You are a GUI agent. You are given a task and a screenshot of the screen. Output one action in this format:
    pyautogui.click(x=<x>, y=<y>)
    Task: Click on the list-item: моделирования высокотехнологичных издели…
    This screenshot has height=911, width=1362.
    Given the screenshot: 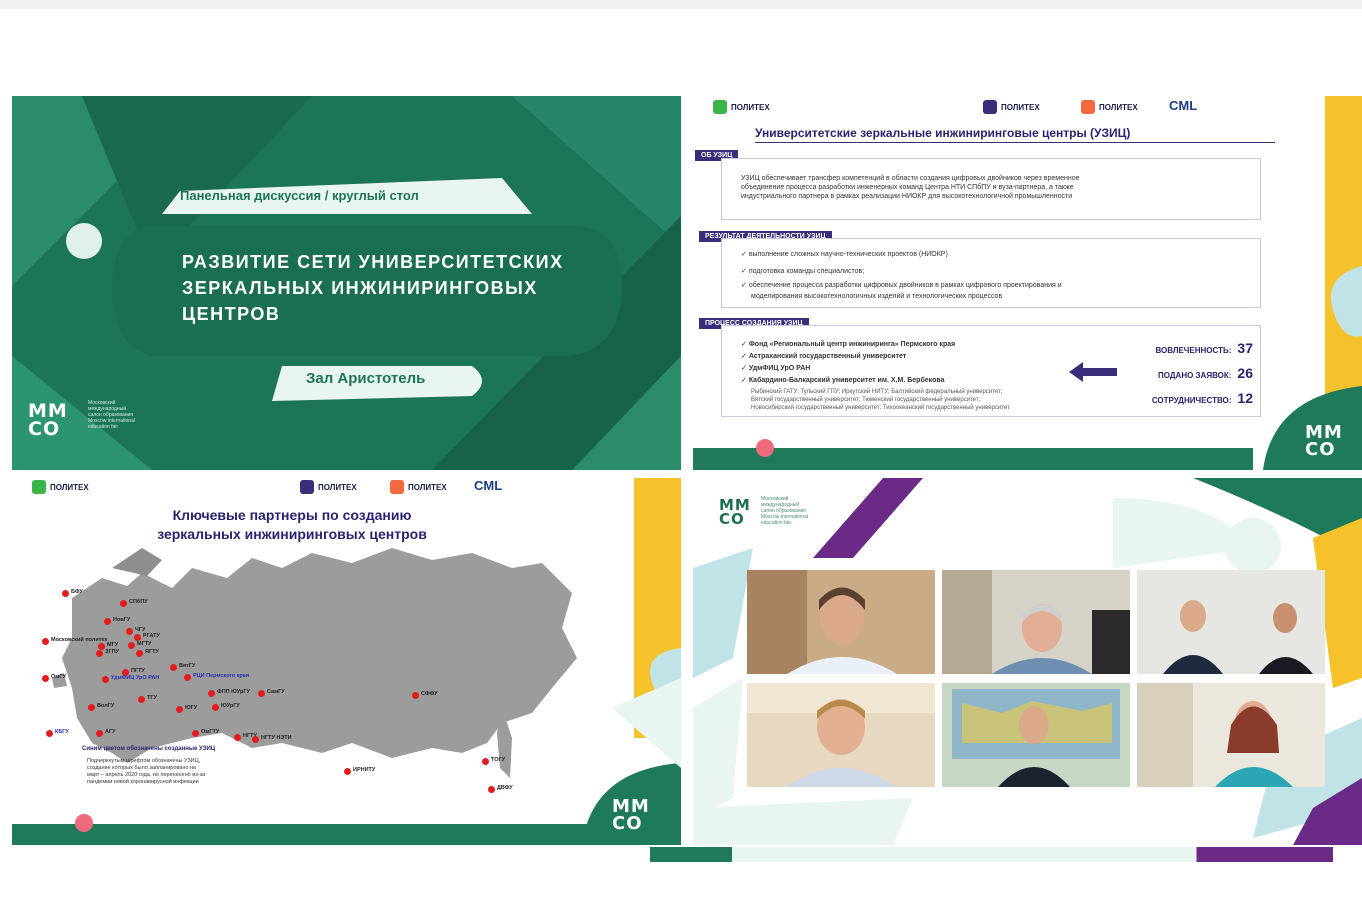 What is the action you would take?
    pyautogui.click(x=877, y=296)
    